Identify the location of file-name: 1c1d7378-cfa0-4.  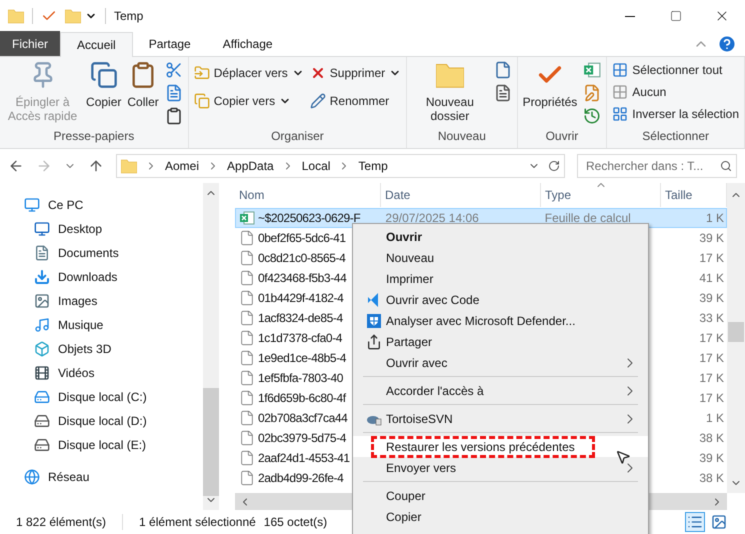
(300, 338).